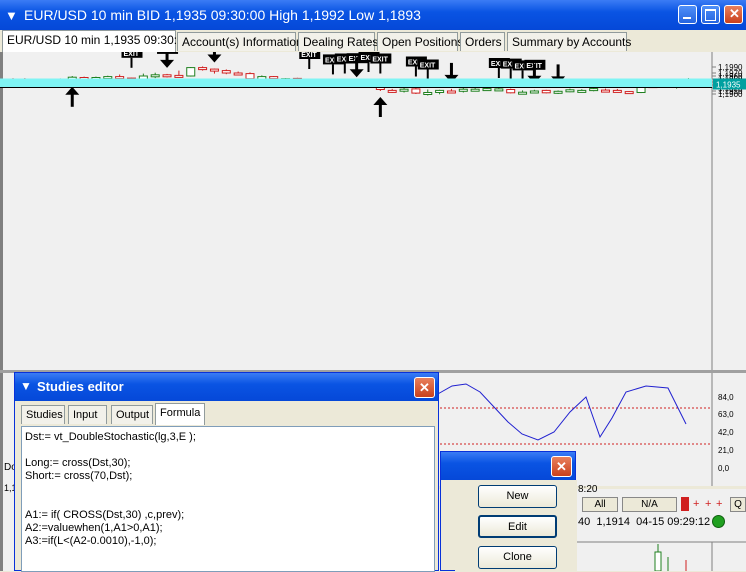 The image size is (746, 572). I want to click on price-tick-label: 1,1900, so click(730, 94).